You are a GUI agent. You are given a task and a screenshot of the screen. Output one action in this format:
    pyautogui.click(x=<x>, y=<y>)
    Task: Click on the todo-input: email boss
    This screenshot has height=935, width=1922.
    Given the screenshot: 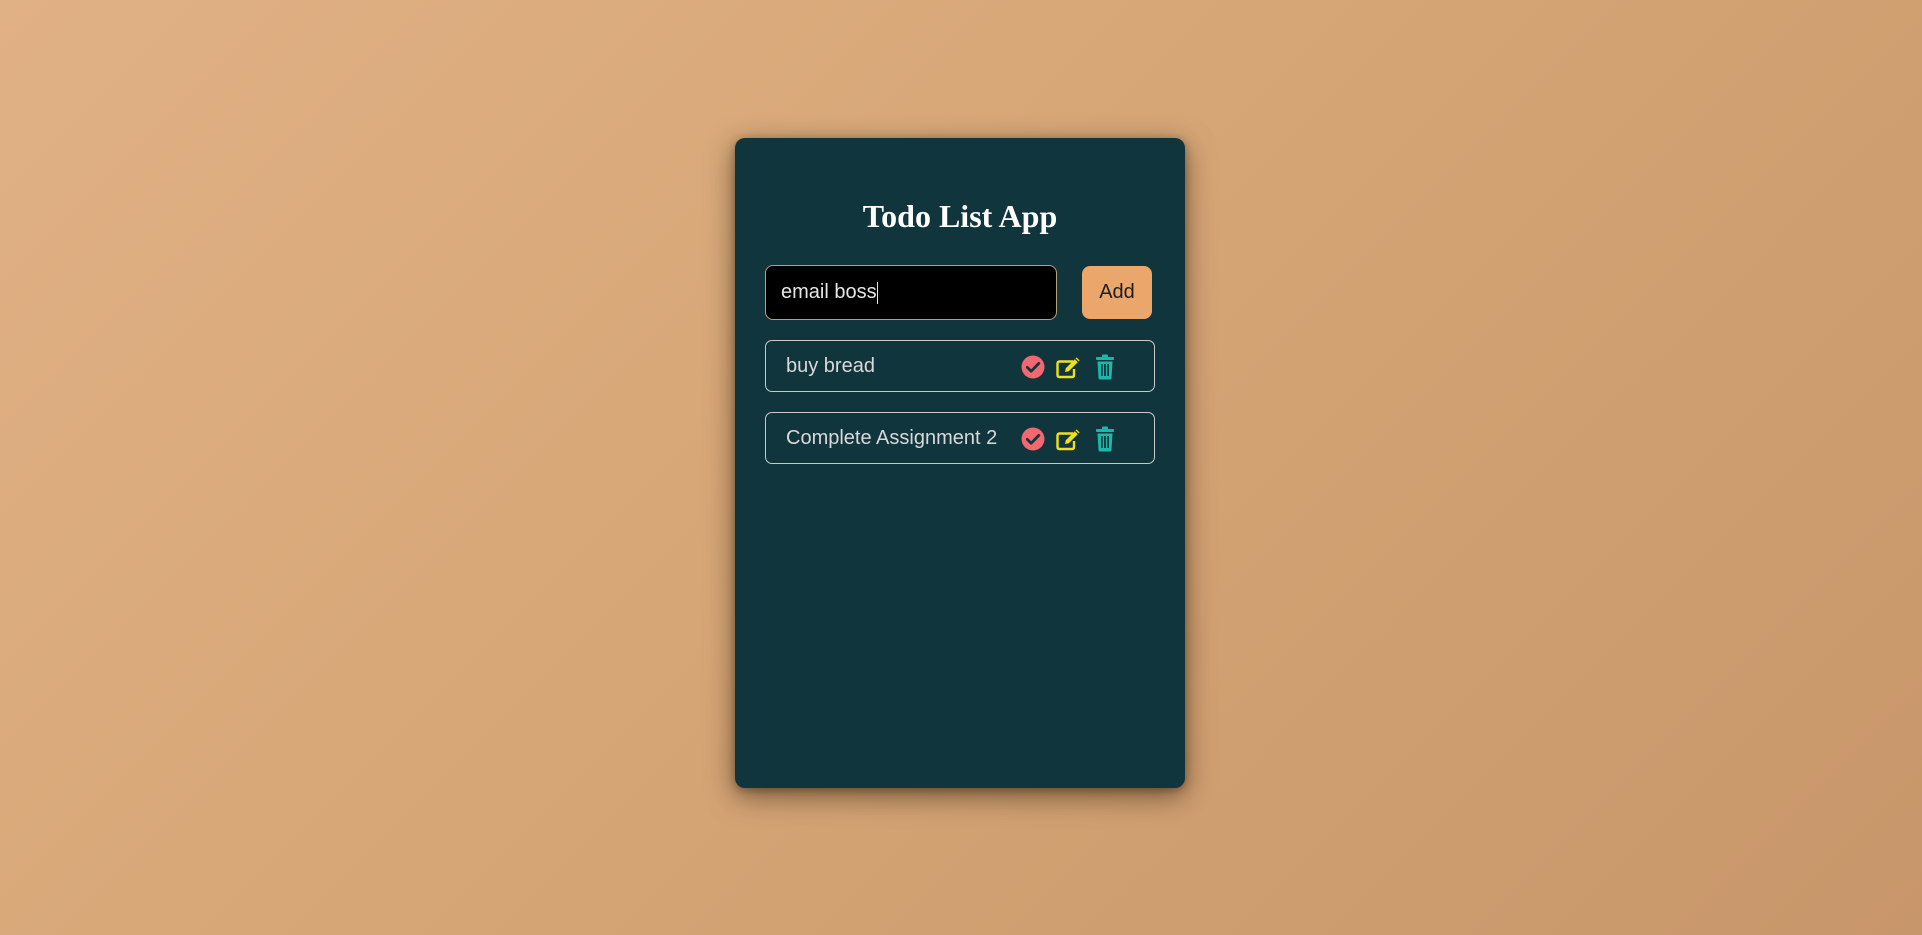 What is the action you would take?
    pyautogui.click(x=911, y=292)
    